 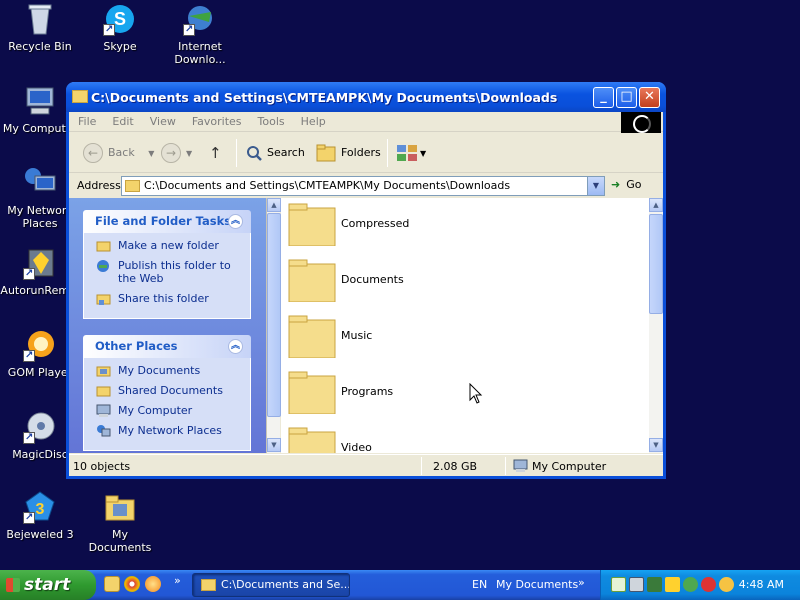 I want to click on up-arrow-icon: ↑, so click(x=215, y=153).